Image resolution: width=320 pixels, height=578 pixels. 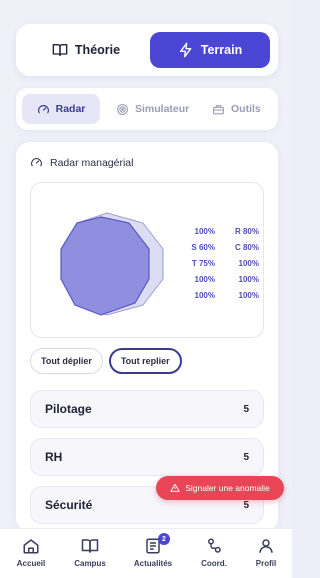 What do you see at coordinates (153, 563) in the screenshot?
I see `nav-label: Actualités` at bounding box center [153, 563].